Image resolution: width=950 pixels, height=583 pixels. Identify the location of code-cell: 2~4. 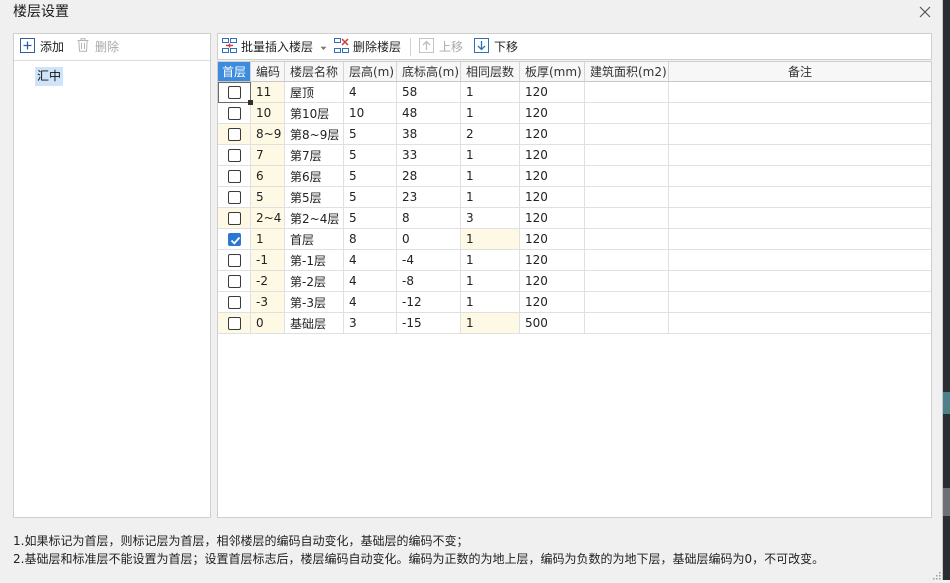
(268, 218).